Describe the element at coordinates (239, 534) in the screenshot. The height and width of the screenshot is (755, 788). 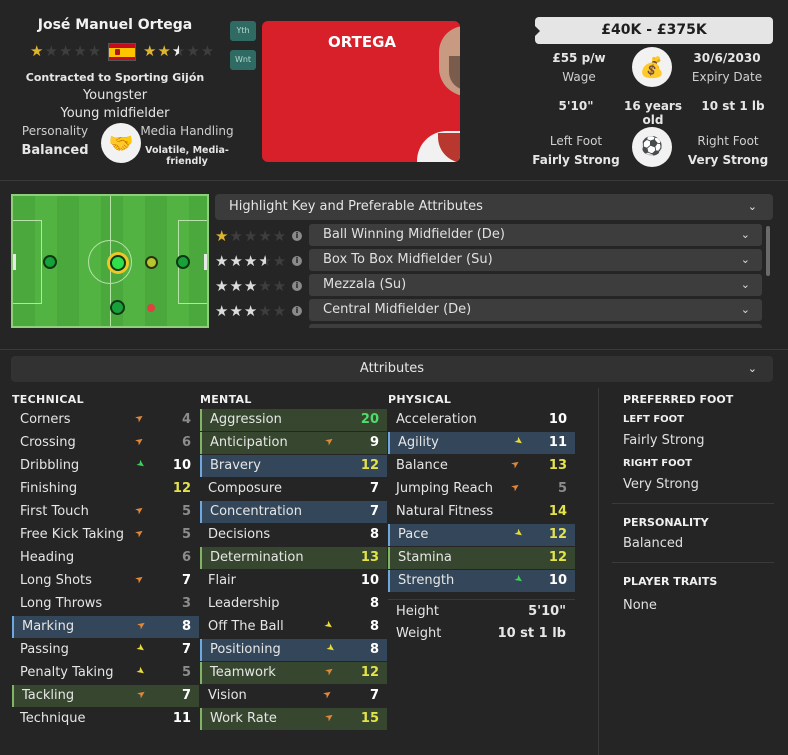
I see `attribute-name: Decisions` at that location.